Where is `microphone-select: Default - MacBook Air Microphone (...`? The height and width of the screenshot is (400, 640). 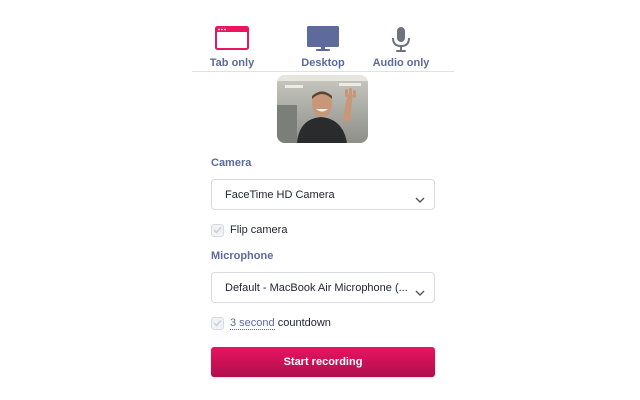 microphone-select: Default - MacBook Air Microphone (... is located at coordinates (323, 287).